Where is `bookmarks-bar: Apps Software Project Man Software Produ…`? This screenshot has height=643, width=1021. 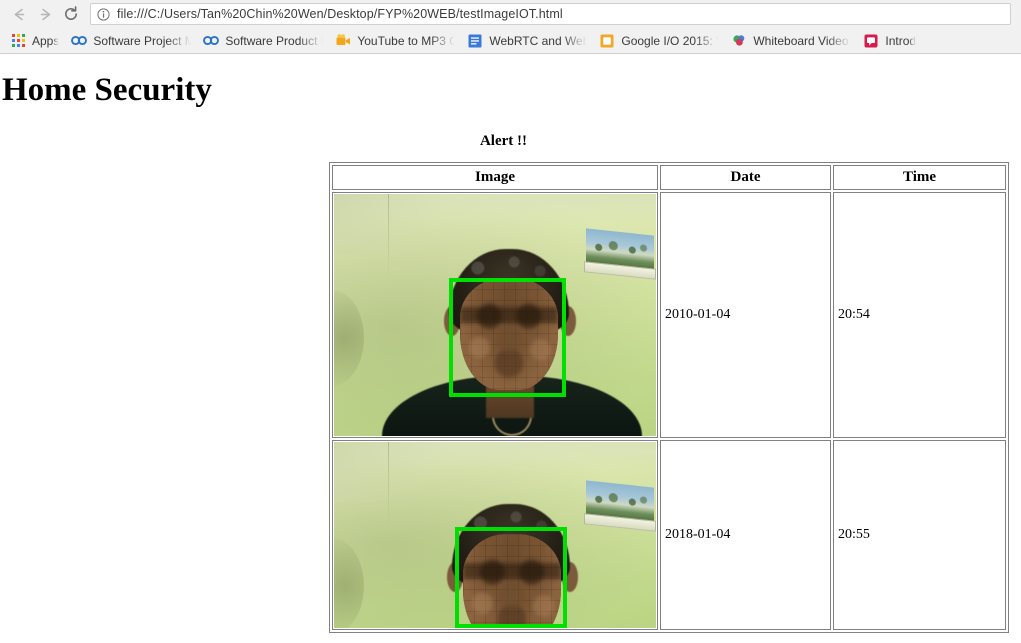
bookmarks-bar: Apps Software Project Man Software Produ… is located at coordinates (510, 40).